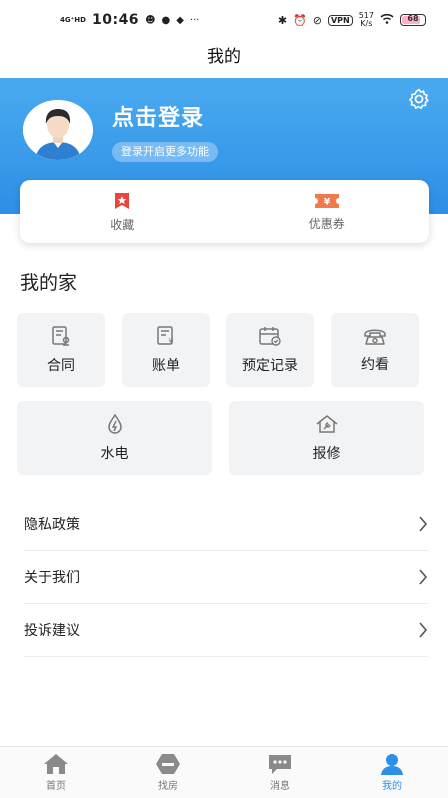 Image resolution: width=448 pixels, height=798 pixels. What do you see at coordinates (317, 20) in the screenshot?
I see `mute-icon: ⊘` at bounding box center [317, 20].